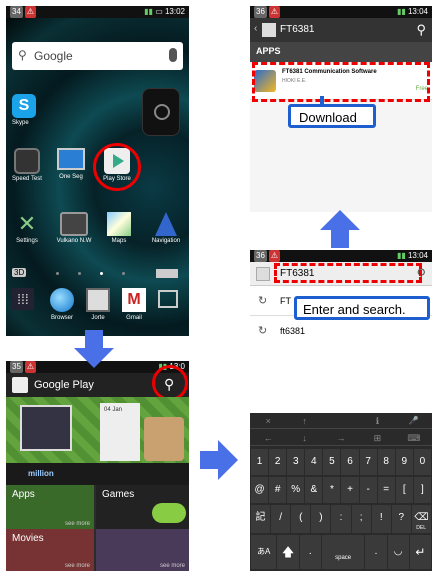  What do you see at coordinates (264, 552) in the screenshot?
I see `kana-switch-key: あA` at bounding box center [264, 552].